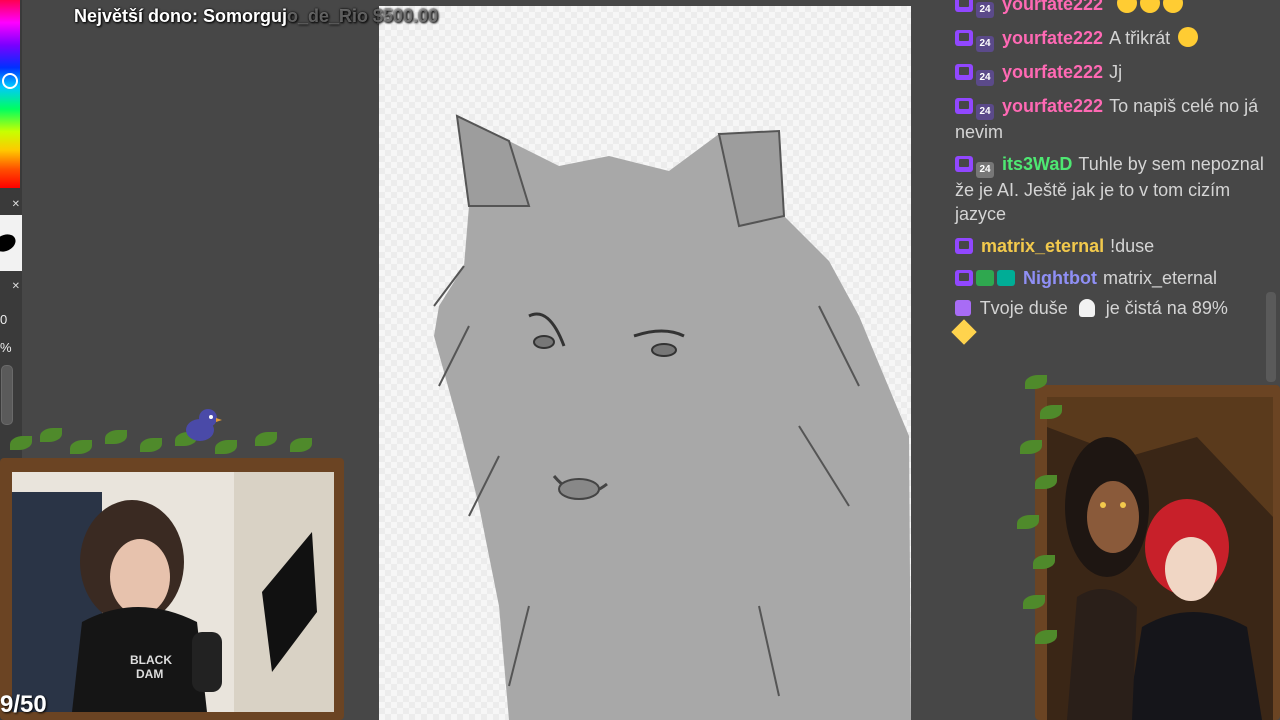  I want to click on bird-icon, so click(204, 425).